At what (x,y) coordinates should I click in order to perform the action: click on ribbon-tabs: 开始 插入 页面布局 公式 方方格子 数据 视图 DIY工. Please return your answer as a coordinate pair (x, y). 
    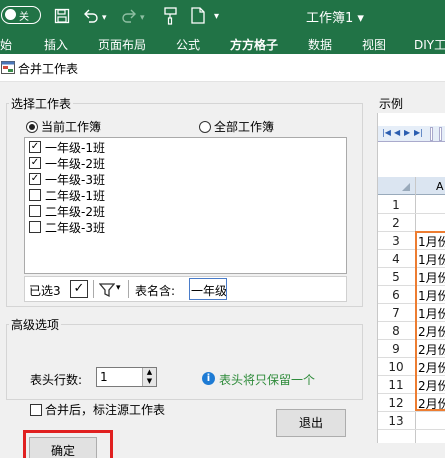
    Looking at the image, I should click on (222, 43).